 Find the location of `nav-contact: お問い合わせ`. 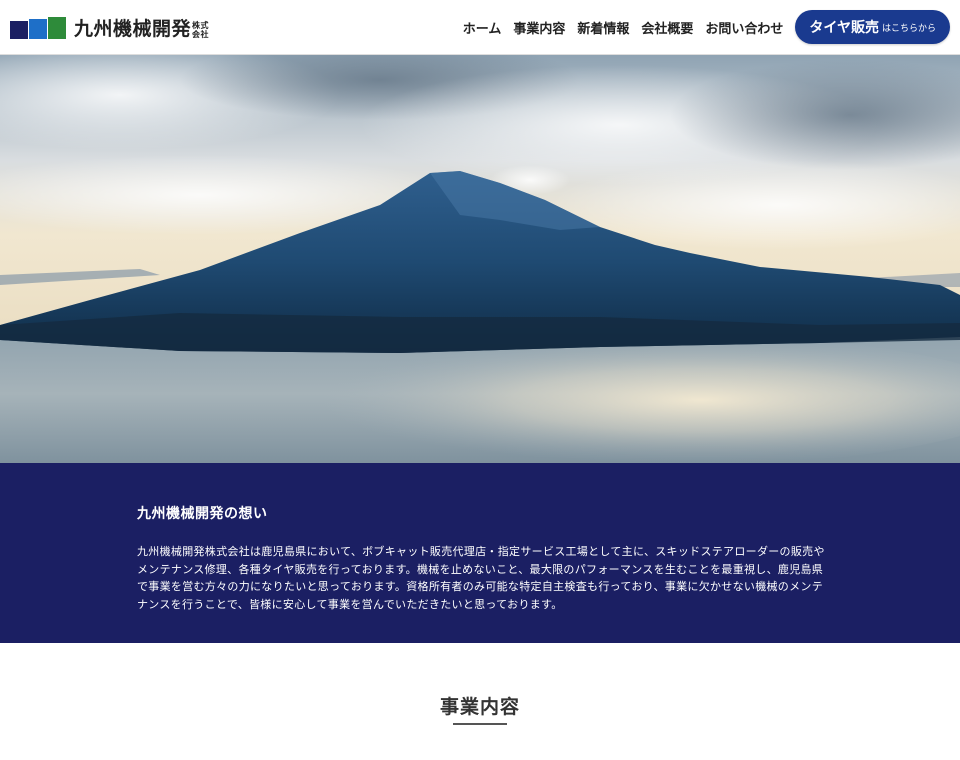

nav-contact: お問い合わせ is located at coordinates (744, 27).